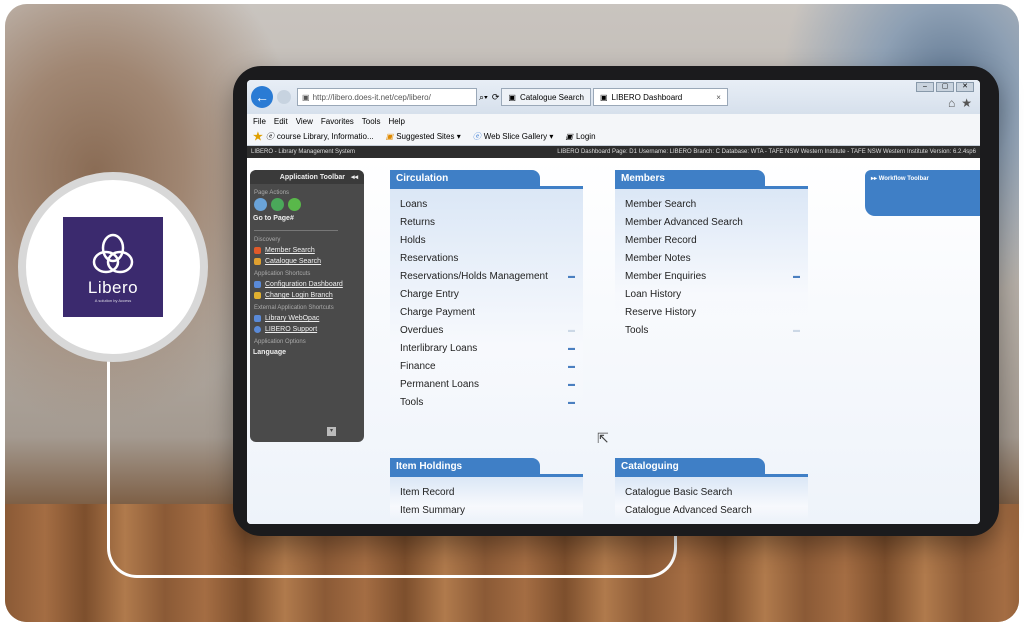  What do you see at coordinates (284, 97) in the screenshot?
I see `forward-button` at bounding box center [284, 97].